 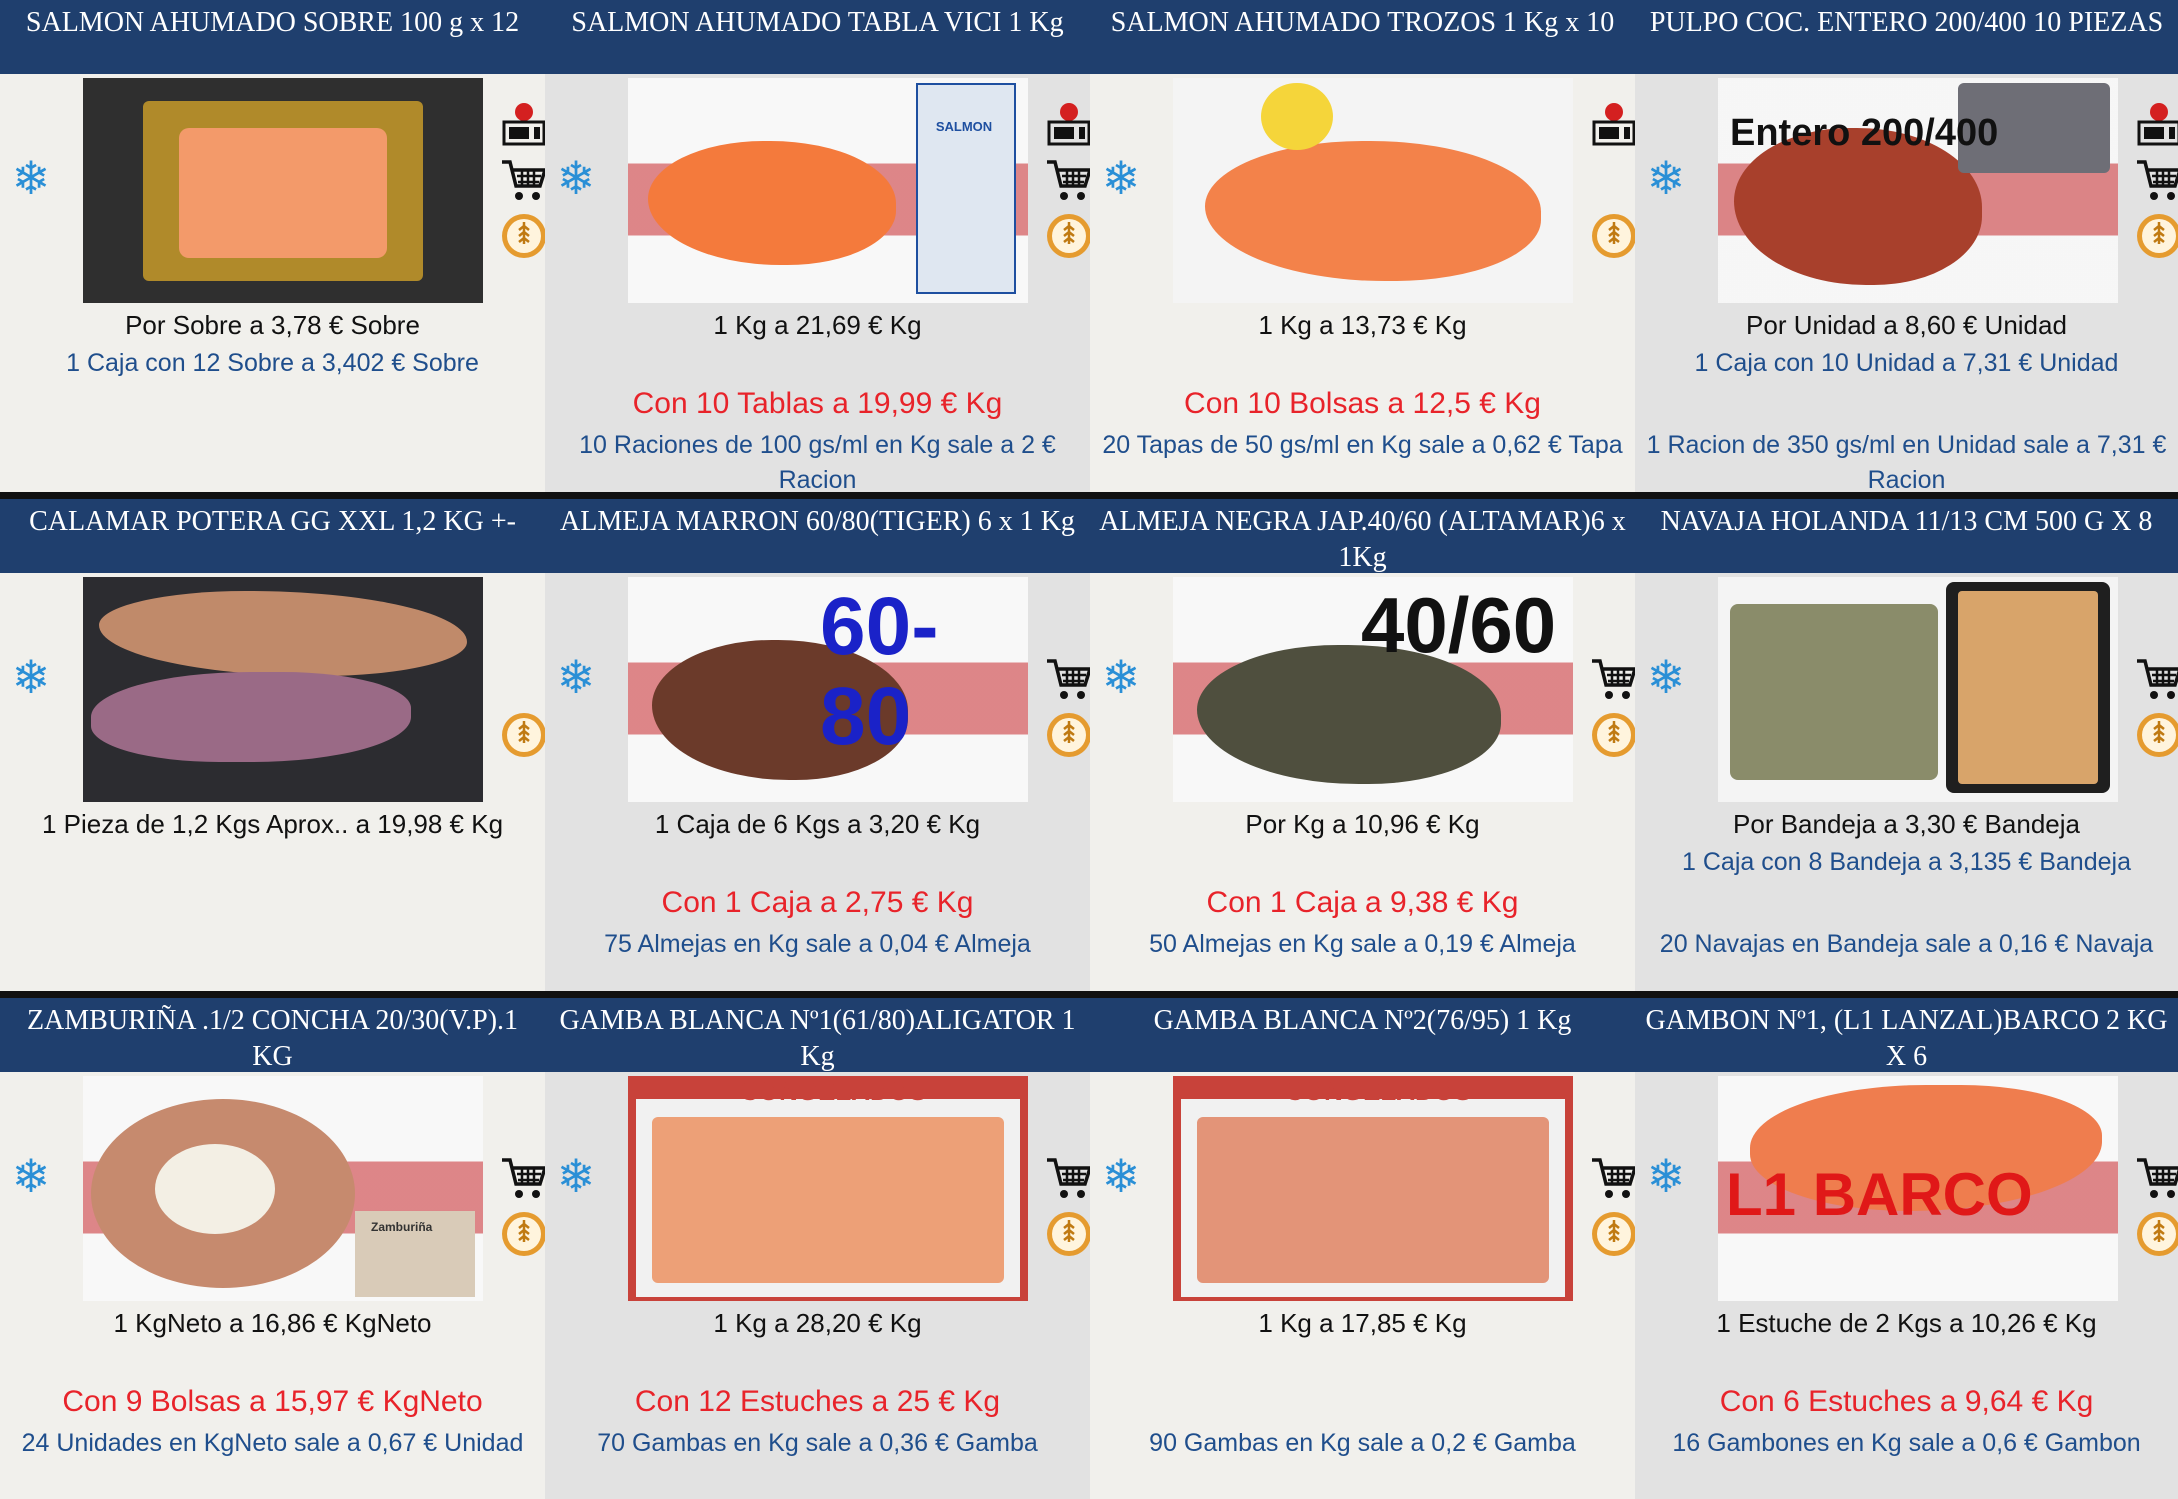 What do you see at coordinates (1906, 1035) in the screenshot?
I see `product-title: GAMBON Nº1, (L1 LANZAL)BARCO 2 KG X 6` at bounding box center [1906, 1035].